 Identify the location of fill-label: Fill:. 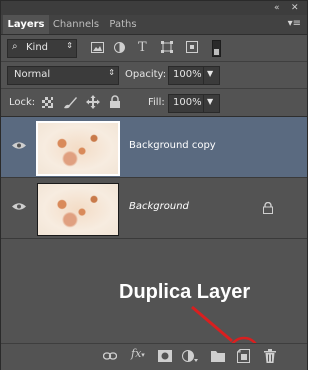
(156, 102).